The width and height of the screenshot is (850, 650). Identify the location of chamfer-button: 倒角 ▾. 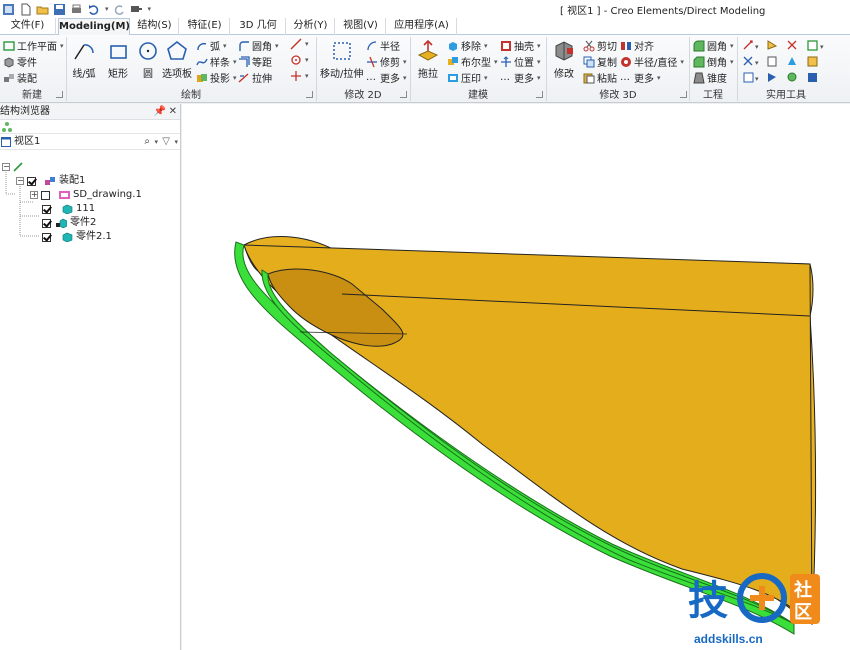
(713, 61).